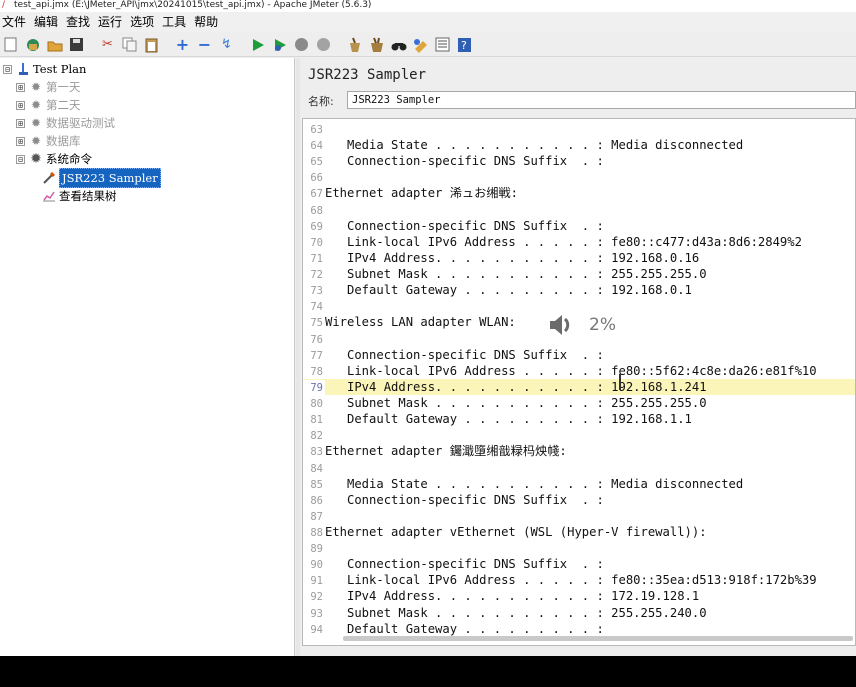 Image resolution: width=856 pixels, height=687 pixels. Describe the element at coordinates (10, 44) in the screenshot. I see `new-icon` at that location.